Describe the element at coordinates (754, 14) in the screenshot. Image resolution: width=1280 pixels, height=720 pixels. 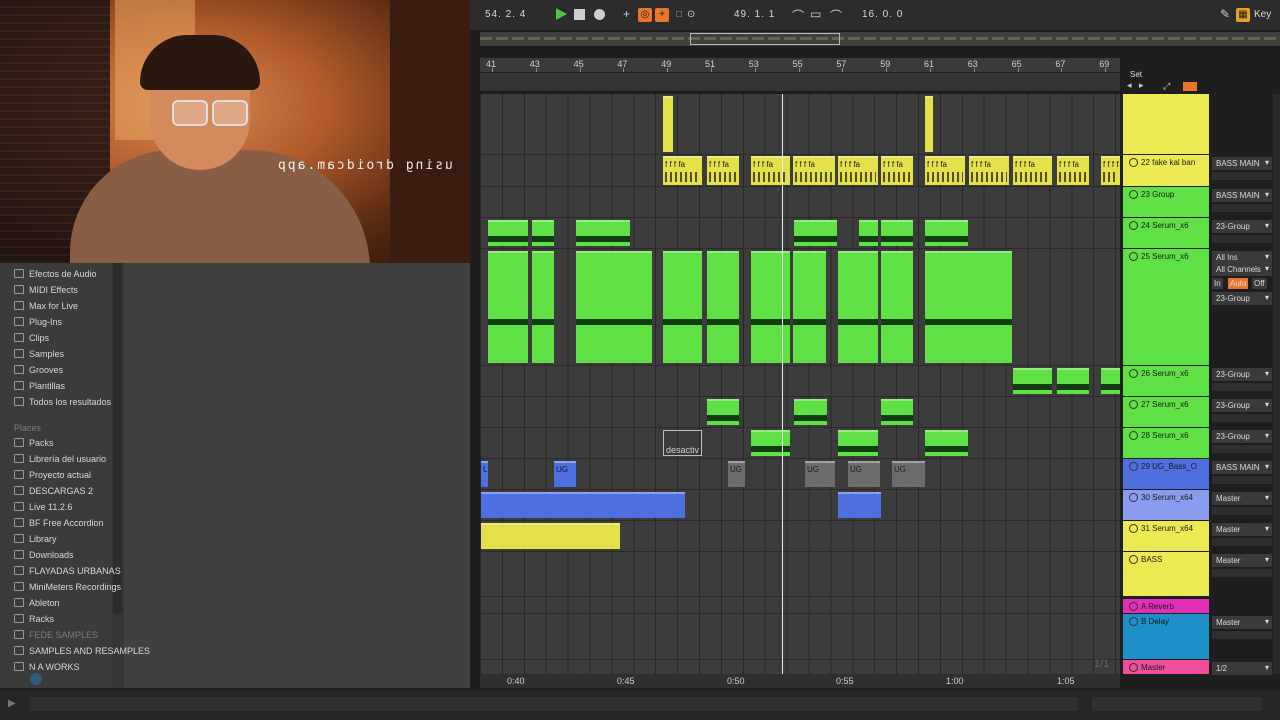
I see `loop-start: 49. 1. 1` at that location.